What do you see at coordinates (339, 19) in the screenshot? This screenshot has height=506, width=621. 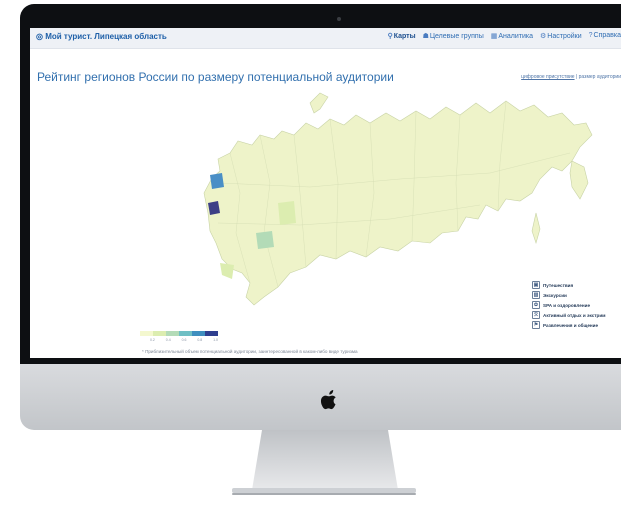 I see `camera-dot` at bounding box center [339, 19].